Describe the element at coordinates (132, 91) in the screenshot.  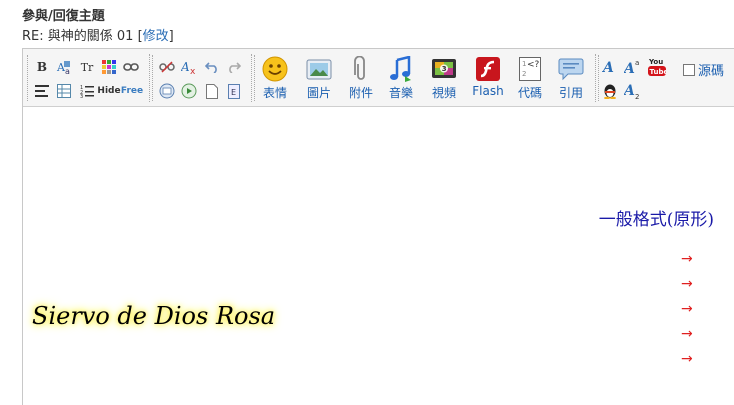
I see `free-button: Free` at that location.